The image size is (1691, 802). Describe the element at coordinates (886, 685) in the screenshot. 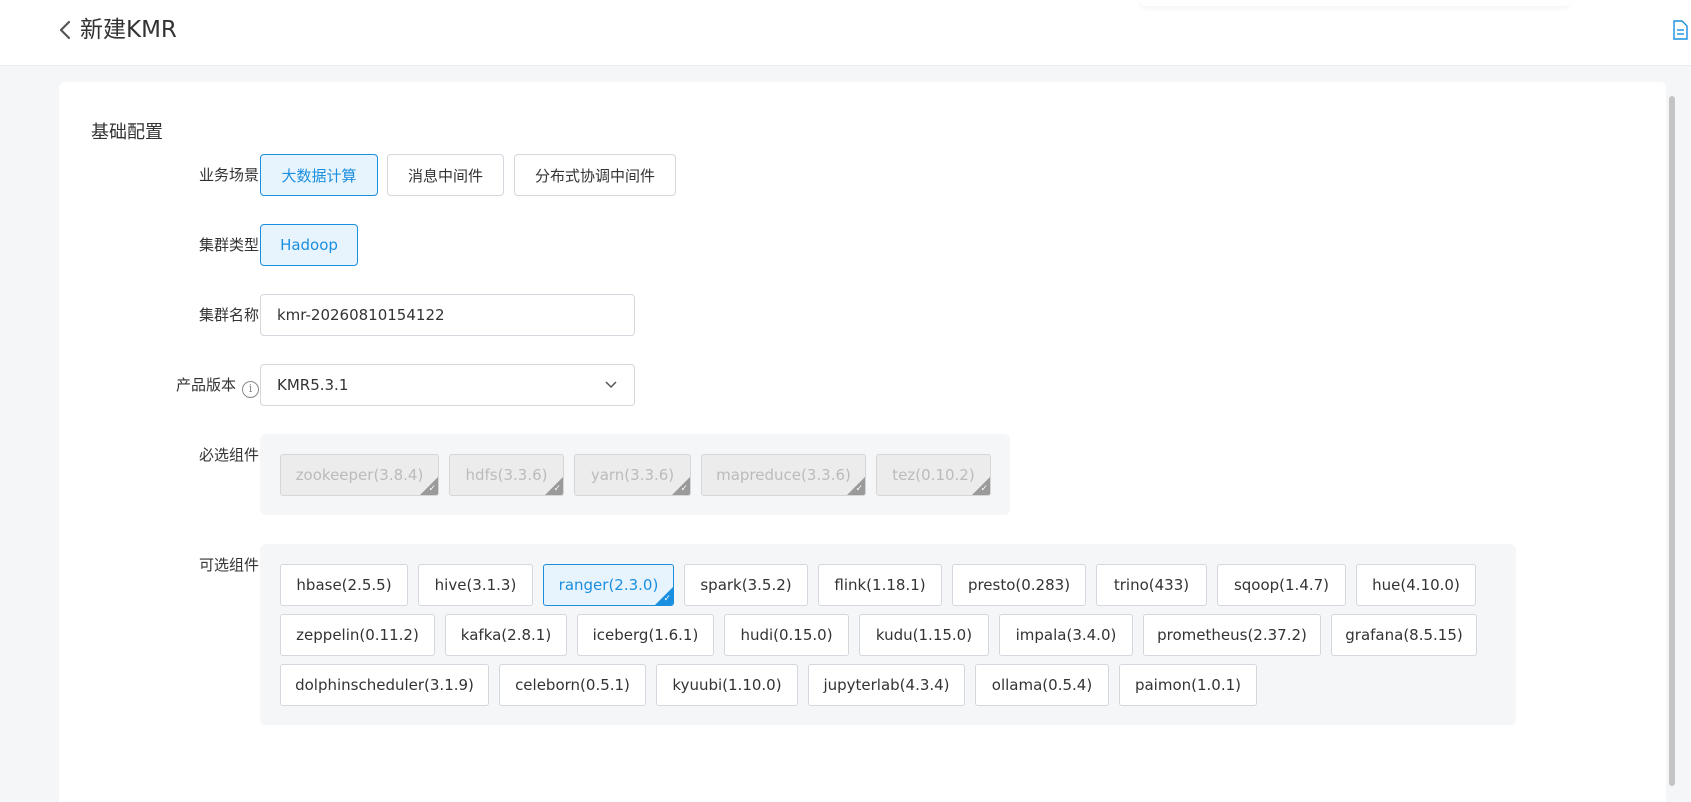

I see `optional-component: jupyterlab(4.3.4)` at that location.